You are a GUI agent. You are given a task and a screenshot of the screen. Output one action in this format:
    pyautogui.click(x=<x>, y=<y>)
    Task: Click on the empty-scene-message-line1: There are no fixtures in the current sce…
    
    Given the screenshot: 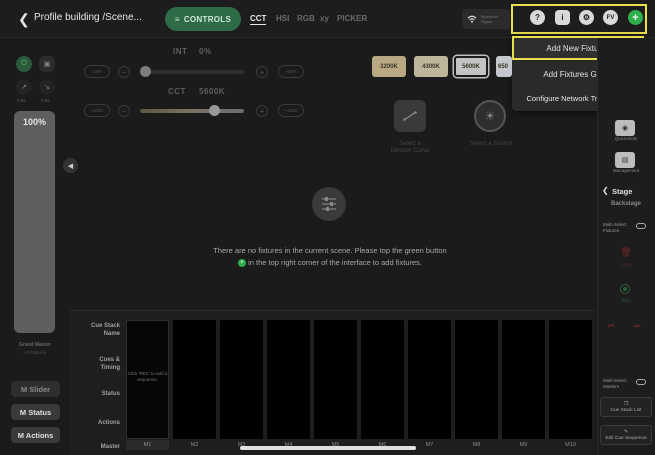 What is the action you would take?
    pyautogui.click(x=330, y=250)
    